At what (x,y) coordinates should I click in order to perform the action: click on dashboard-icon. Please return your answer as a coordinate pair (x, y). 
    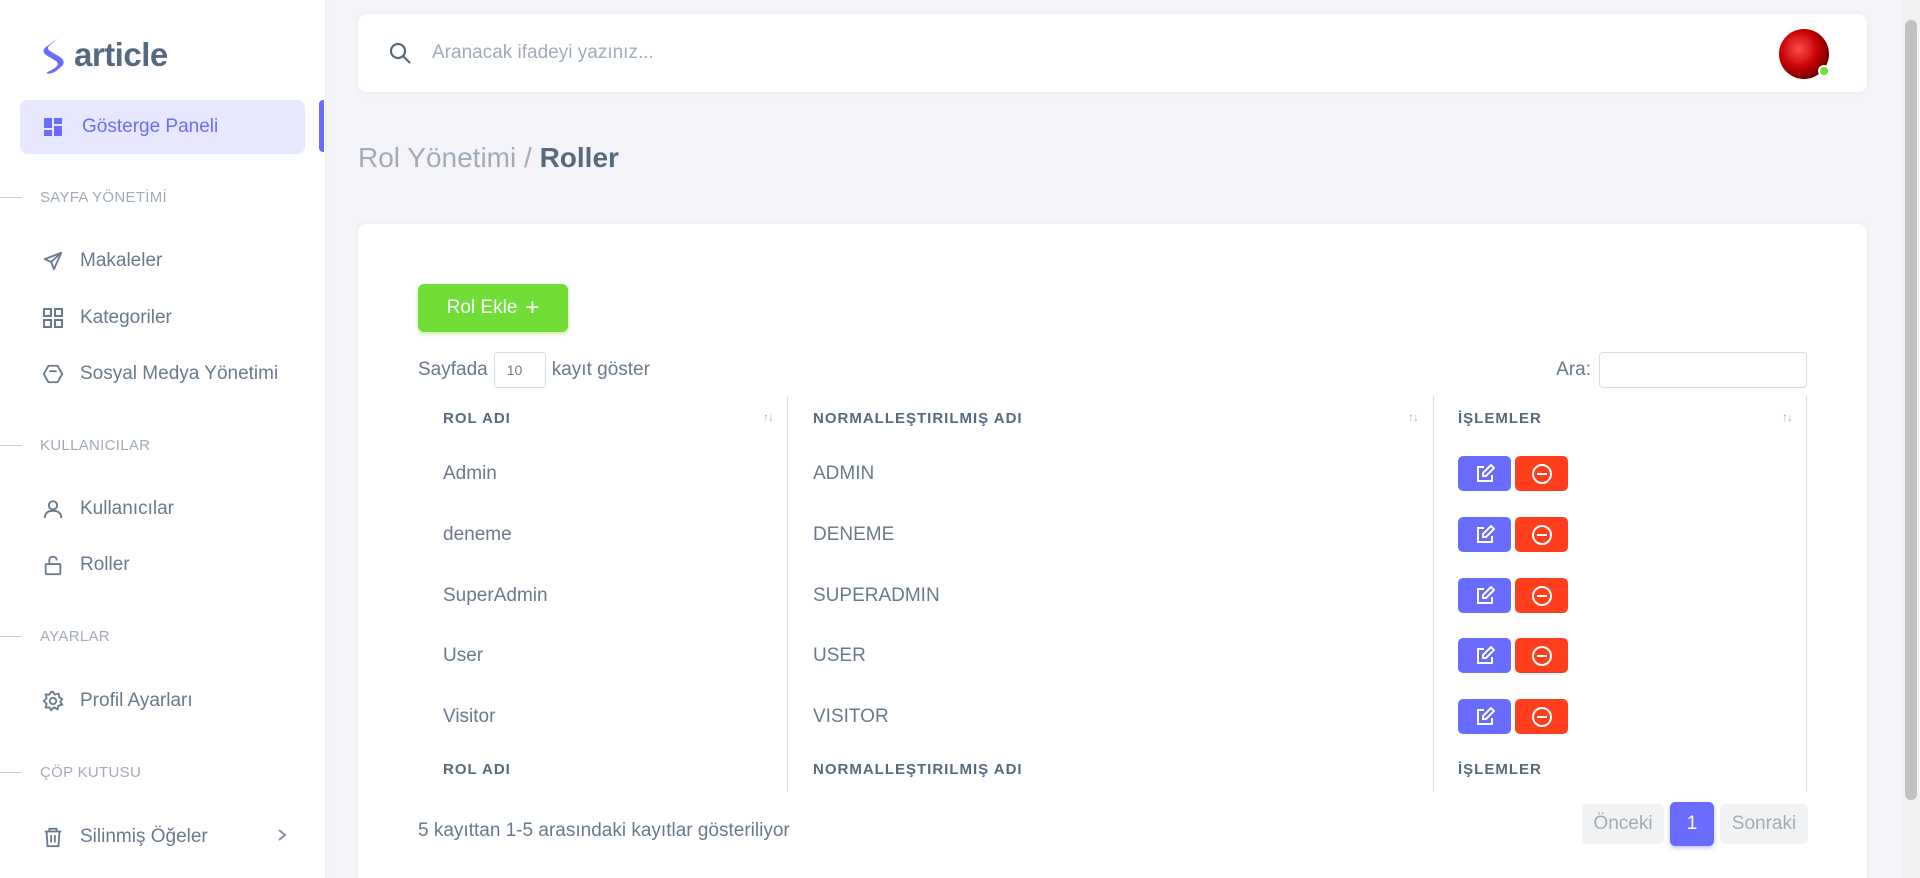
    Looking at the image, I should click on (53, 127).